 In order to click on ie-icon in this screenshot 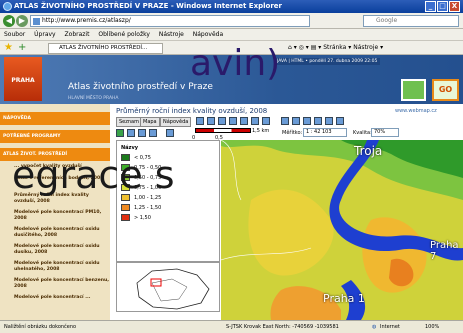, I will do `click(7, 6)`.